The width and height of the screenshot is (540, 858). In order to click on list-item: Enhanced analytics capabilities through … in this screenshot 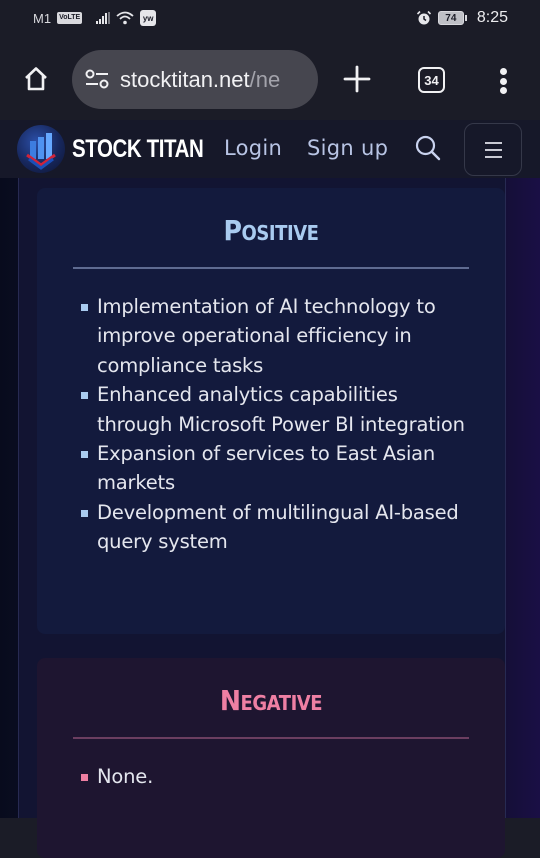, I will do `click(274, 409)`.